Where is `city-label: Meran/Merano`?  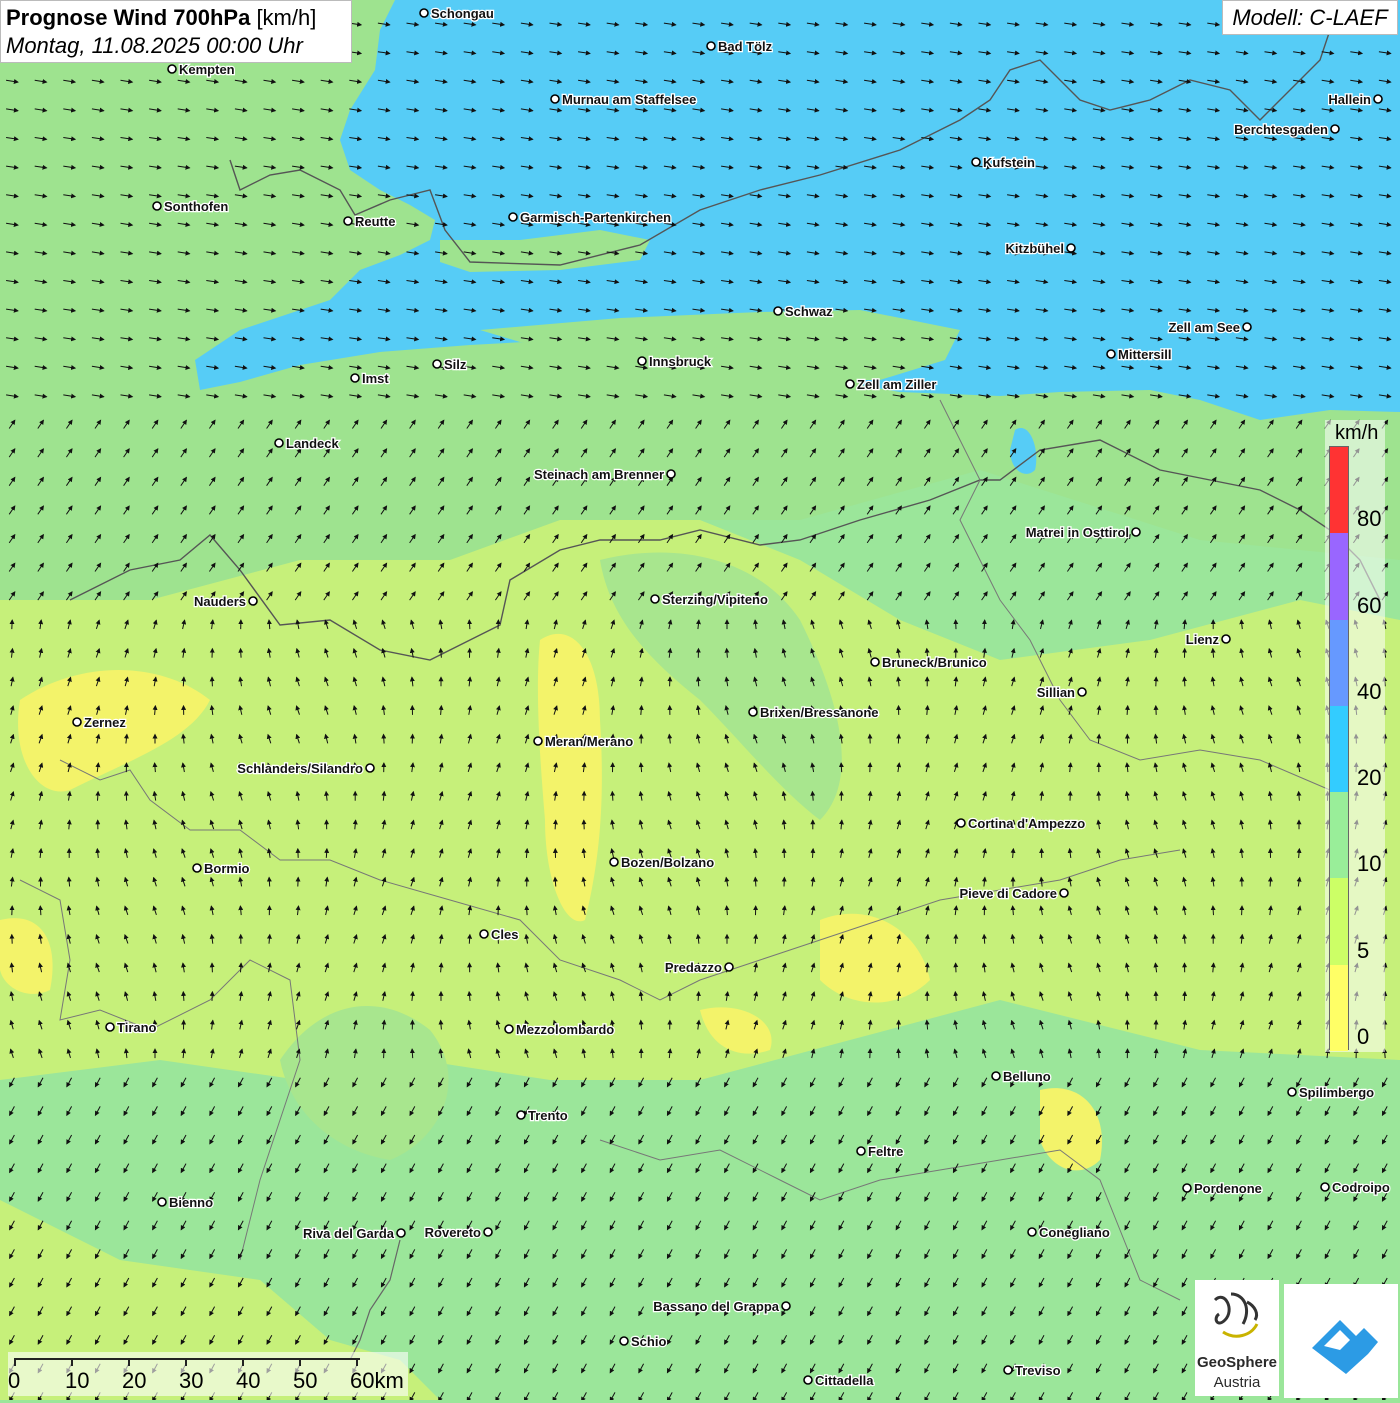 city-label: Meran/Merano is located at coordinates (589, 741).